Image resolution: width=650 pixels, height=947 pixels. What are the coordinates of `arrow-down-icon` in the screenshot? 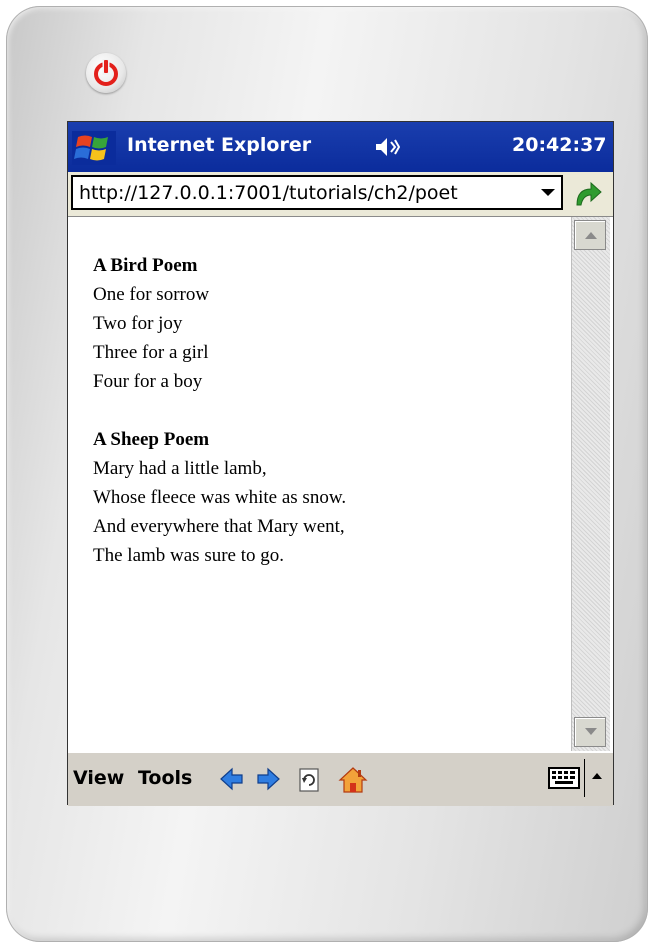 It's located at (591, 731).